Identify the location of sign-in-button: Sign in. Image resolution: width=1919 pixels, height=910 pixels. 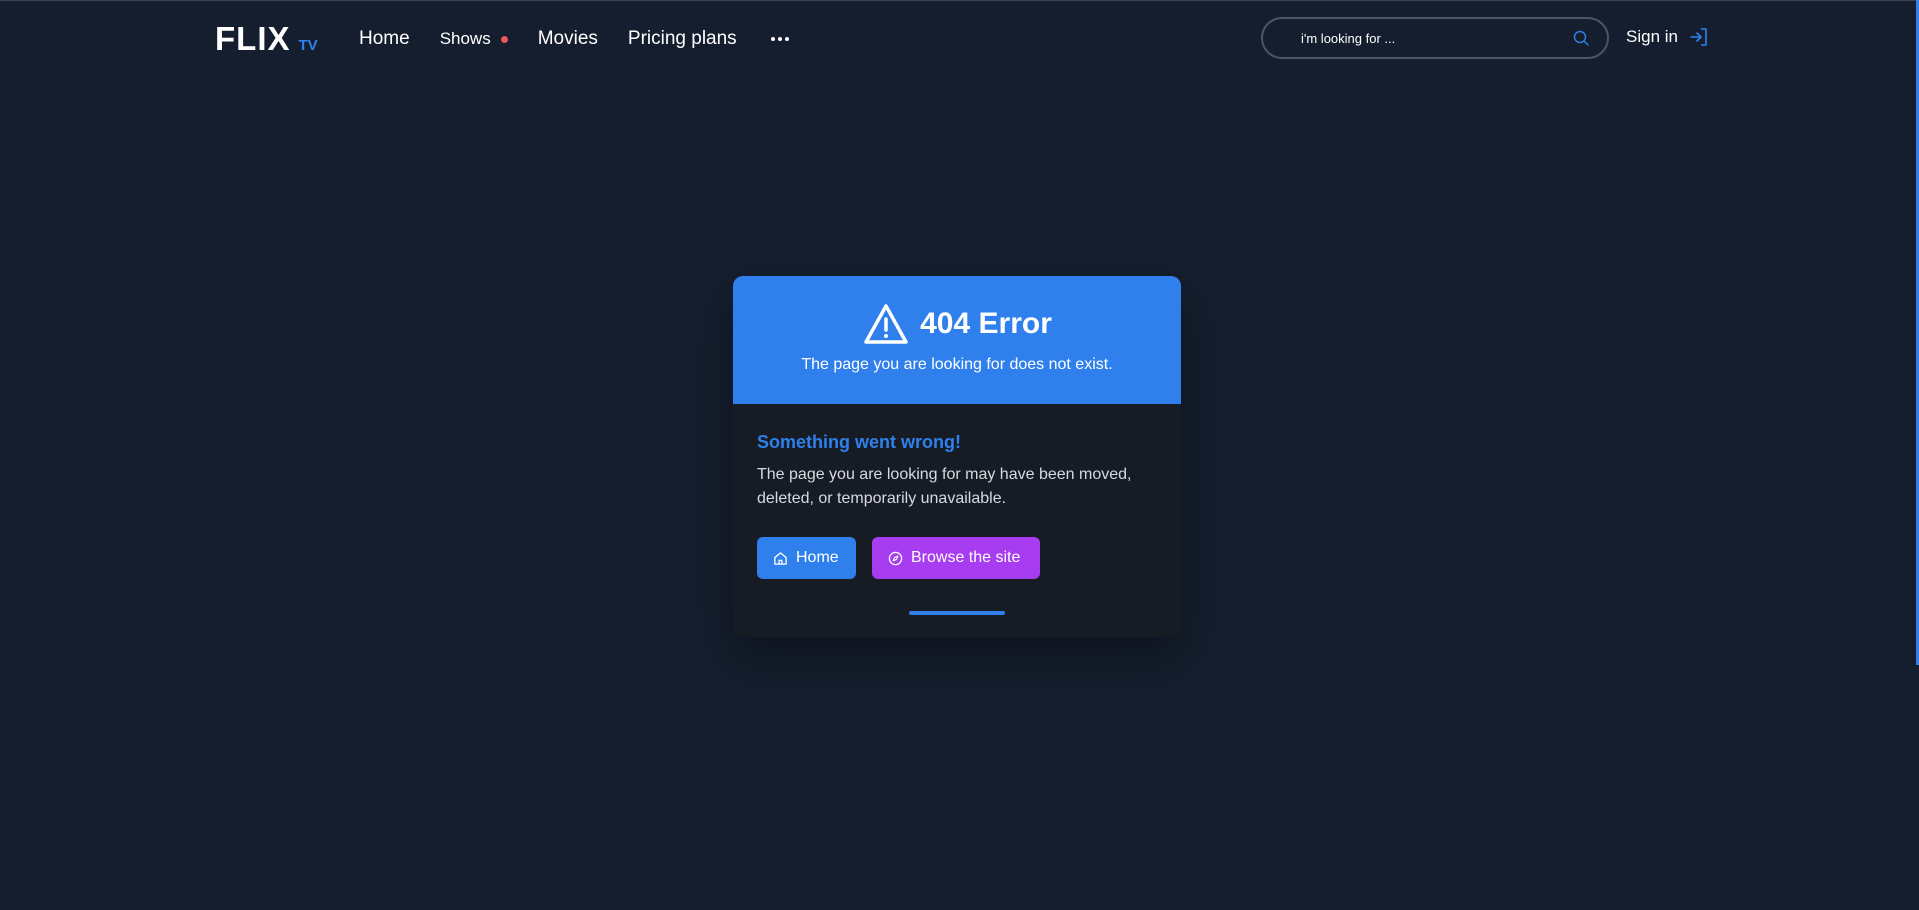
(1668, 37).